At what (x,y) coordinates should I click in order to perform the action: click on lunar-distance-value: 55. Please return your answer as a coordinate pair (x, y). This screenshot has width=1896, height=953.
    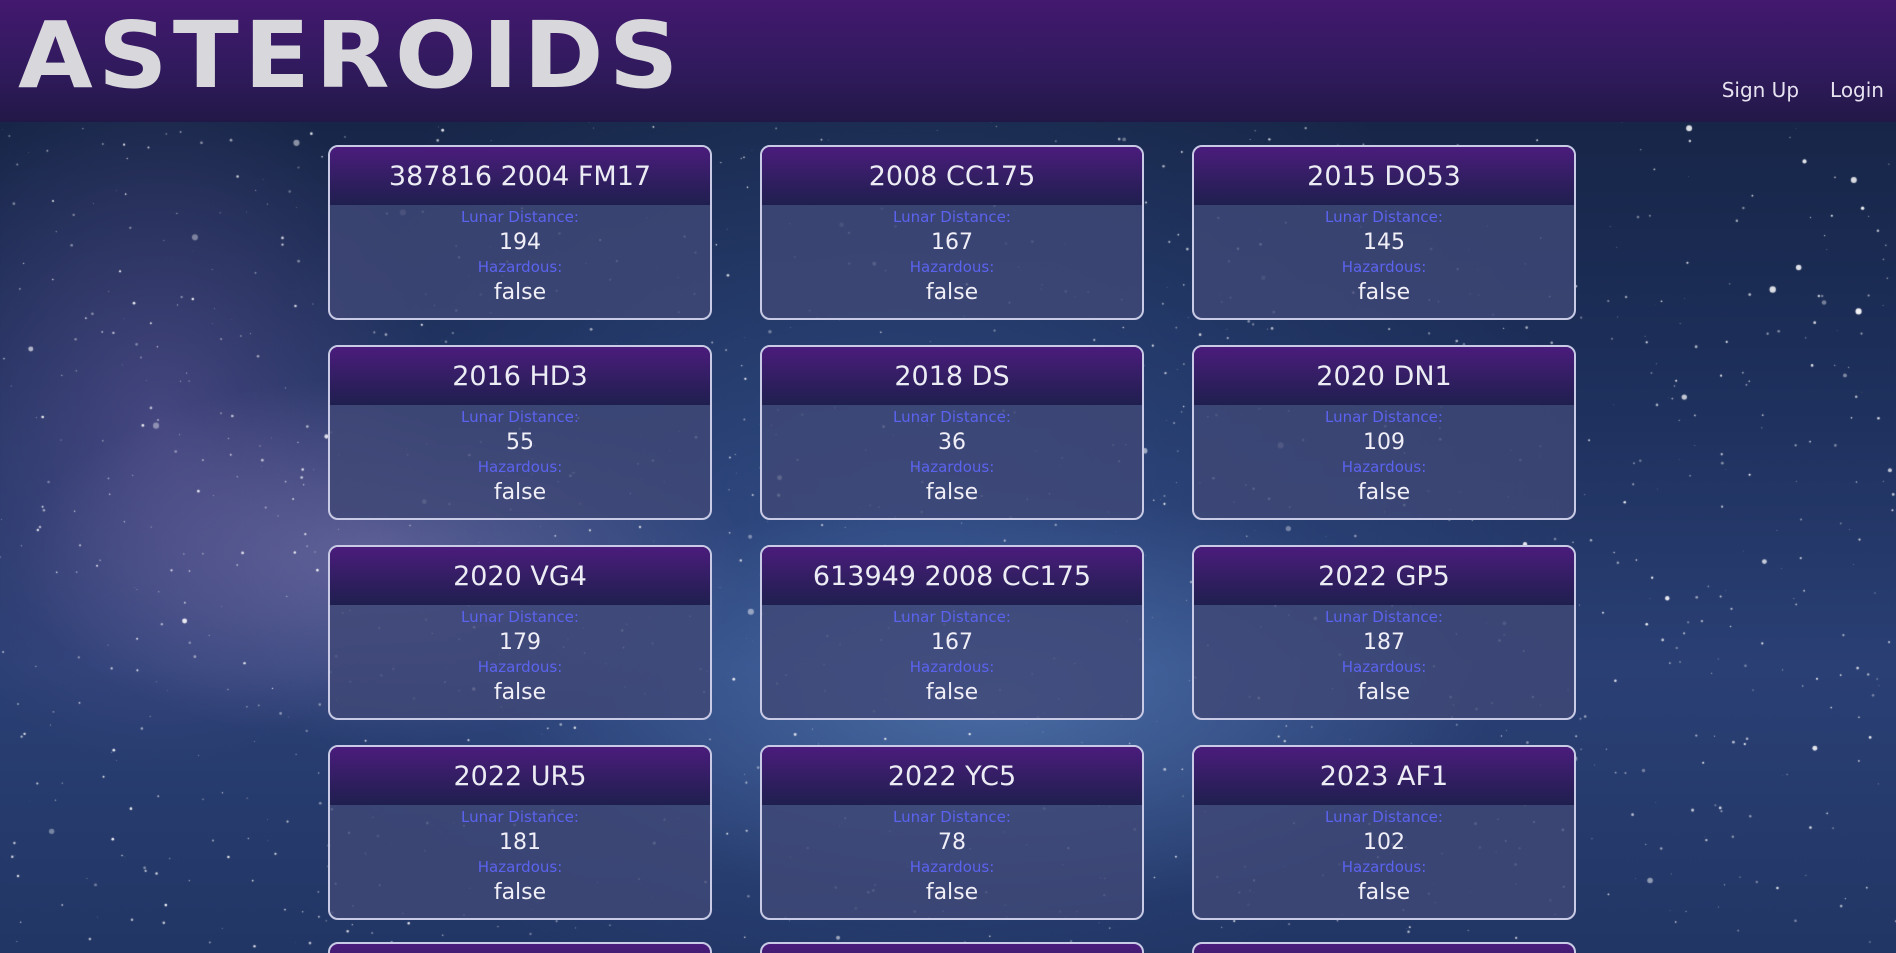
    Looking at the image, I should click on (520, 442).